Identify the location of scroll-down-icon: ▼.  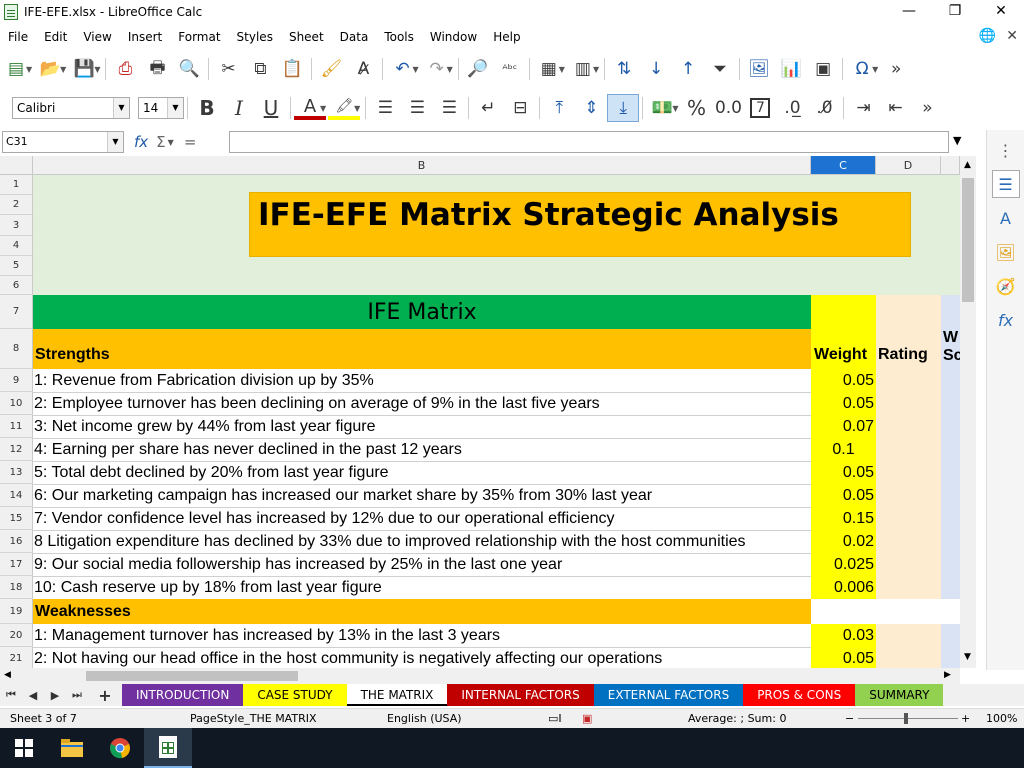
(967, 657).